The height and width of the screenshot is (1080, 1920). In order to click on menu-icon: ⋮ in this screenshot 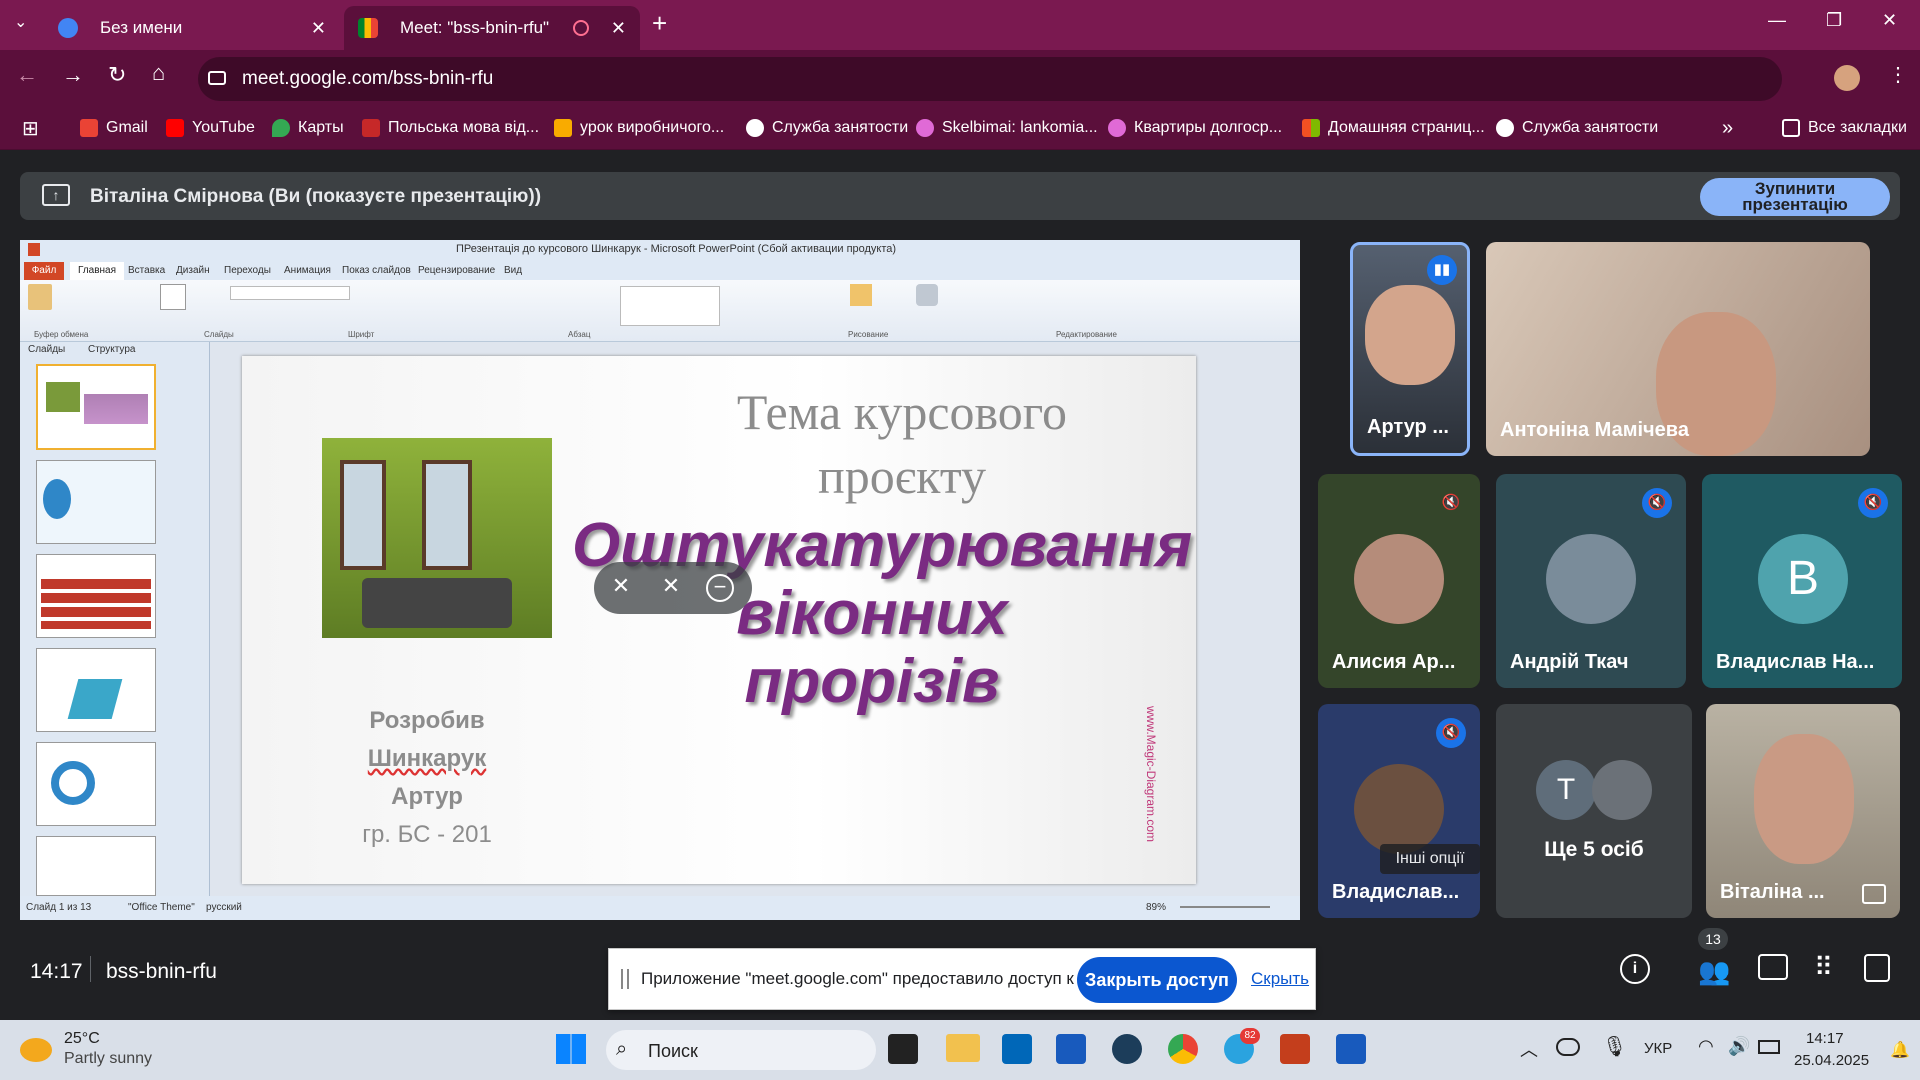, I will do `click(1898, 74)`.